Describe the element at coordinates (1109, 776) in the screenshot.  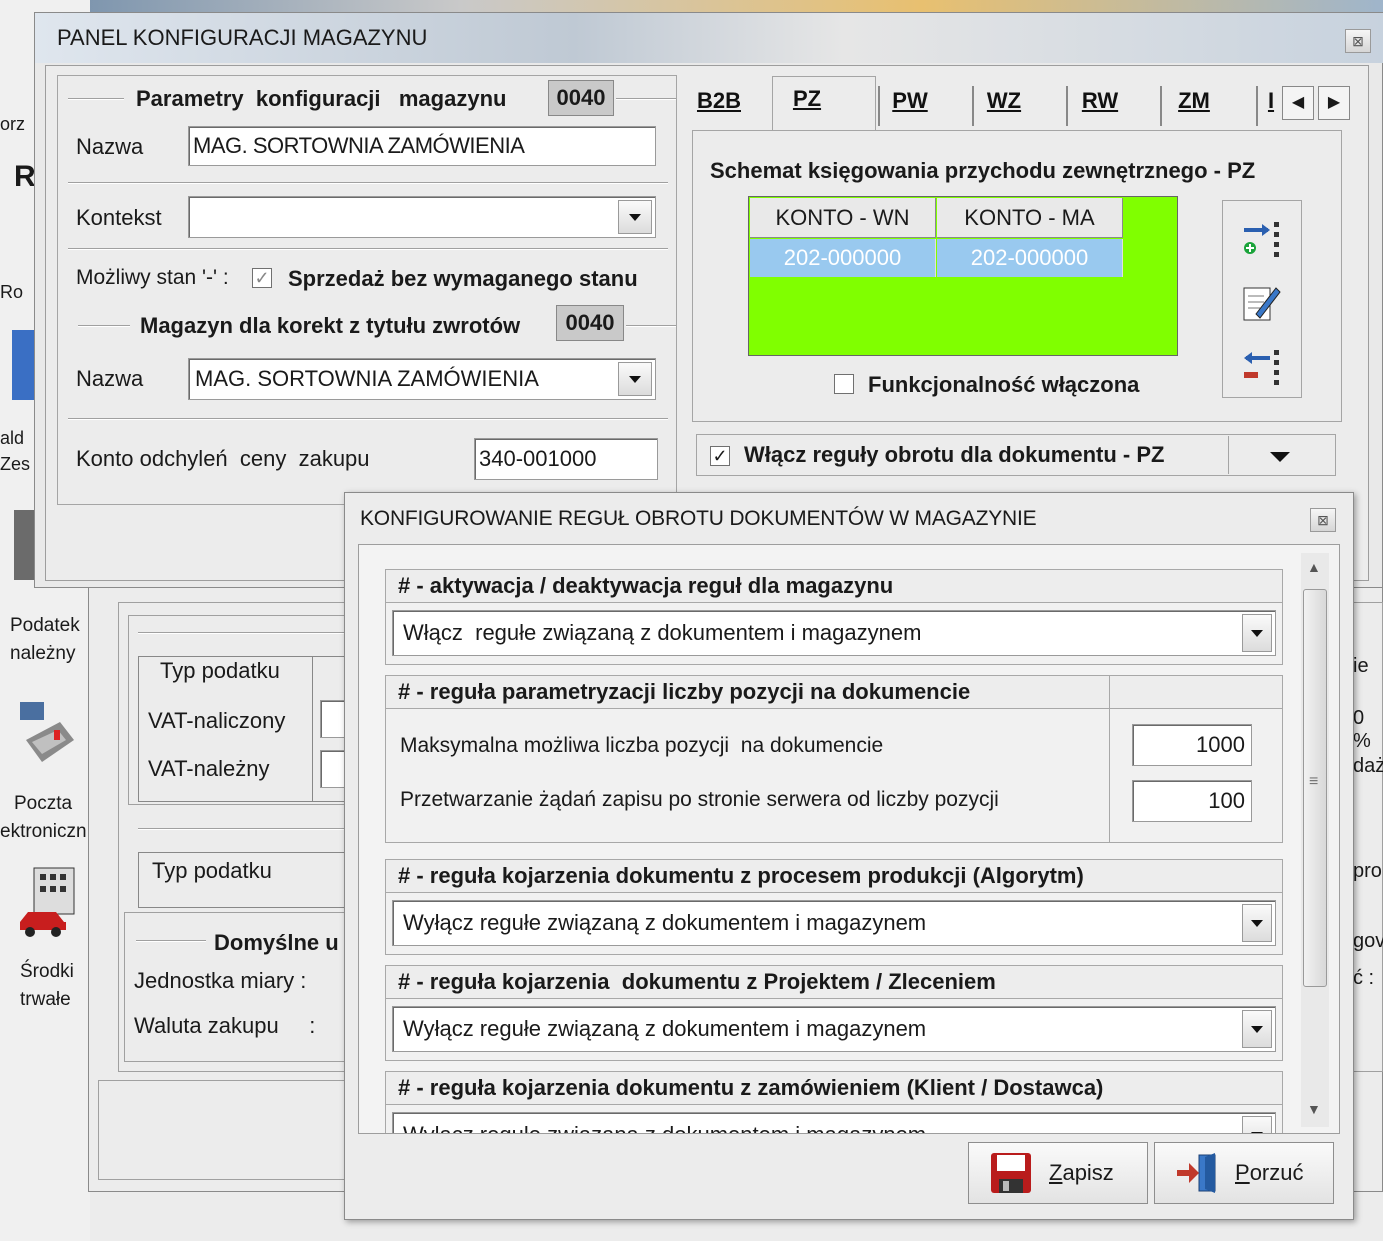
I see `section-position-count-col-divider` at that location.